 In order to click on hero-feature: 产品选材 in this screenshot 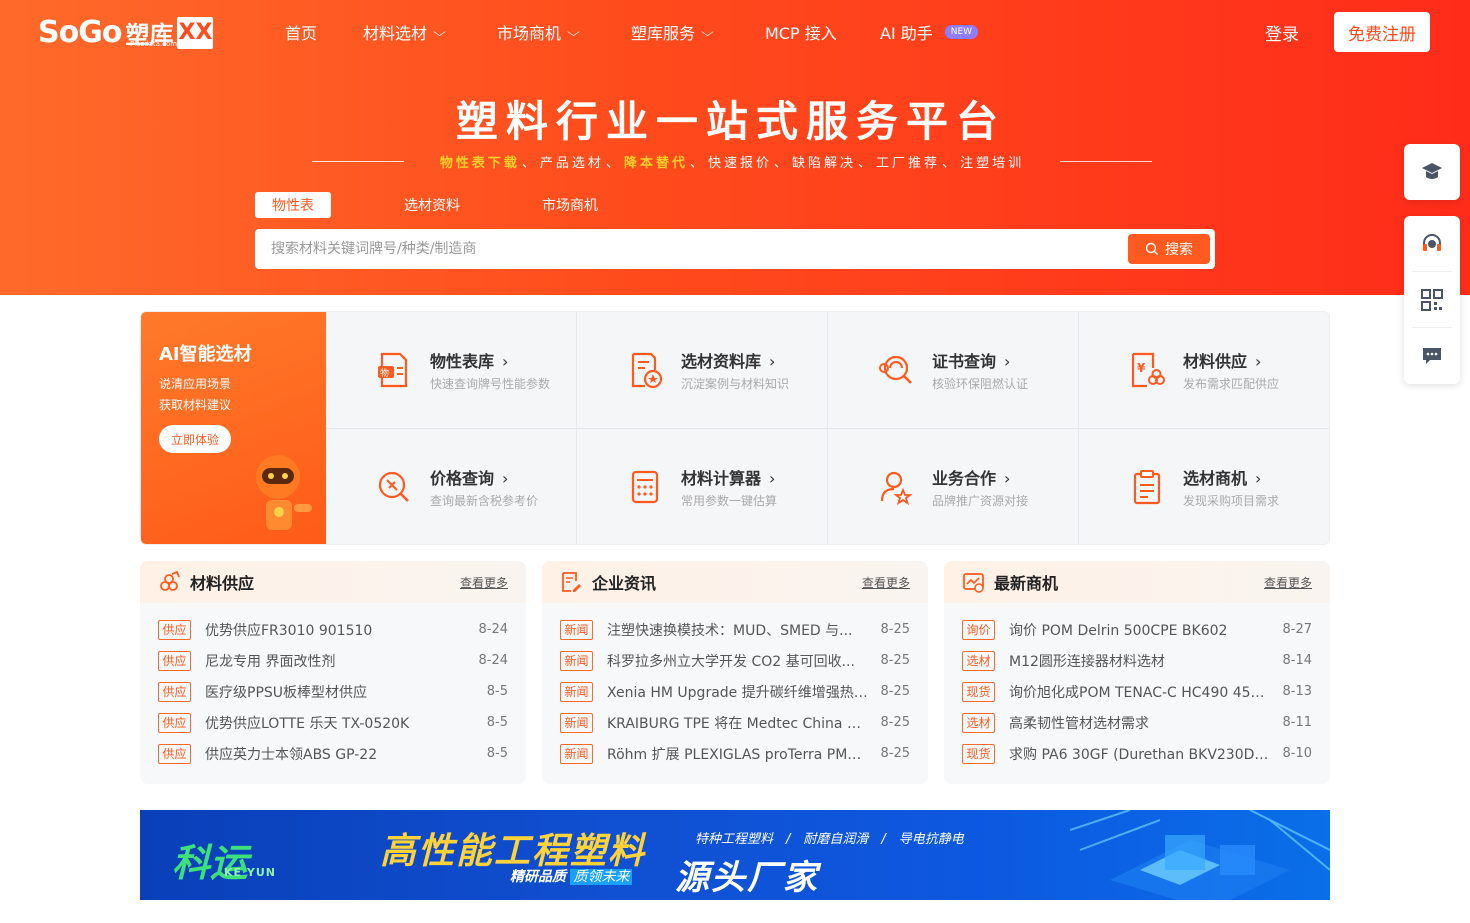, I will do `click(571, 163)`.